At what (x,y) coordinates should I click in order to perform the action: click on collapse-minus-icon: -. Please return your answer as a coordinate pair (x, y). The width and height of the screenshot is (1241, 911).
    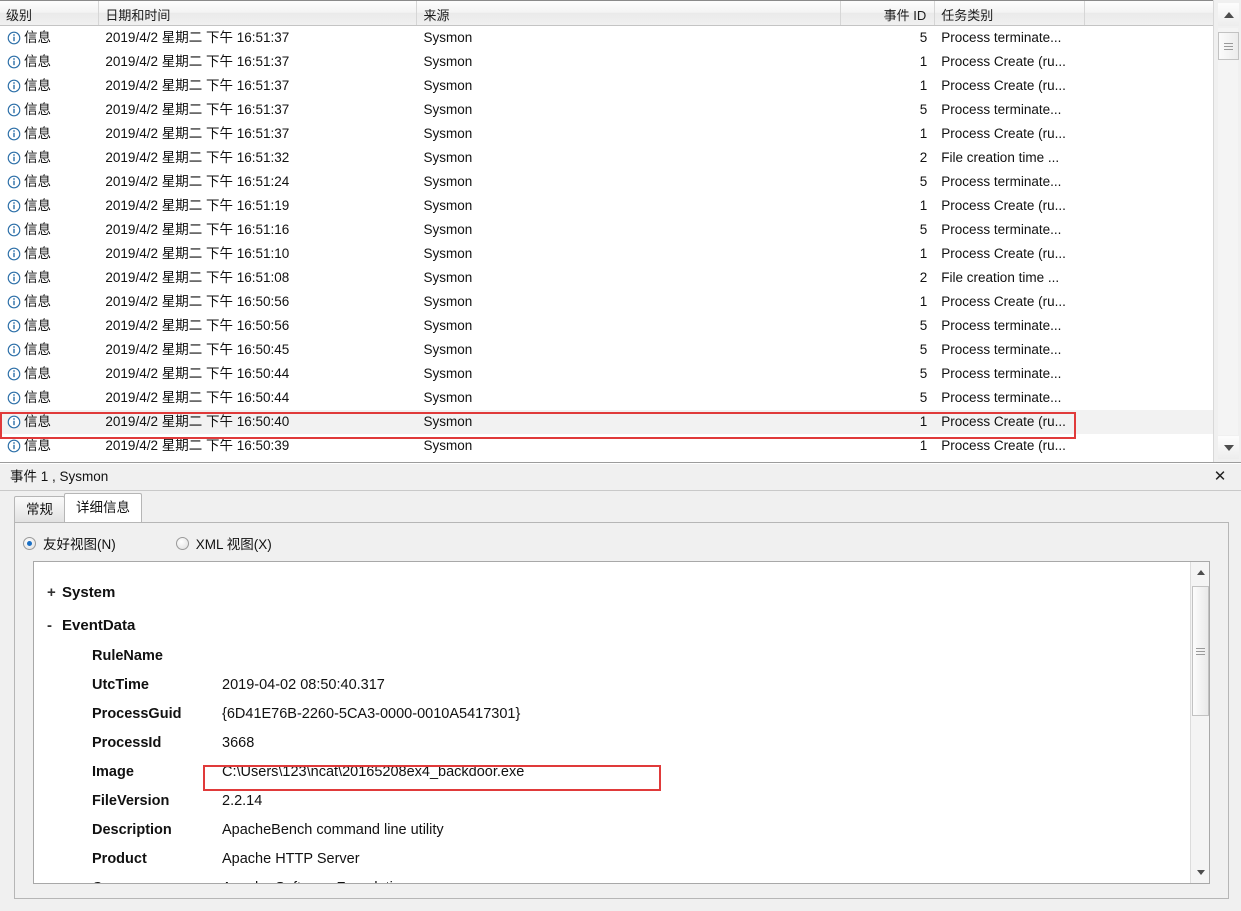
    Looking at the image, I should click on (49, 625).